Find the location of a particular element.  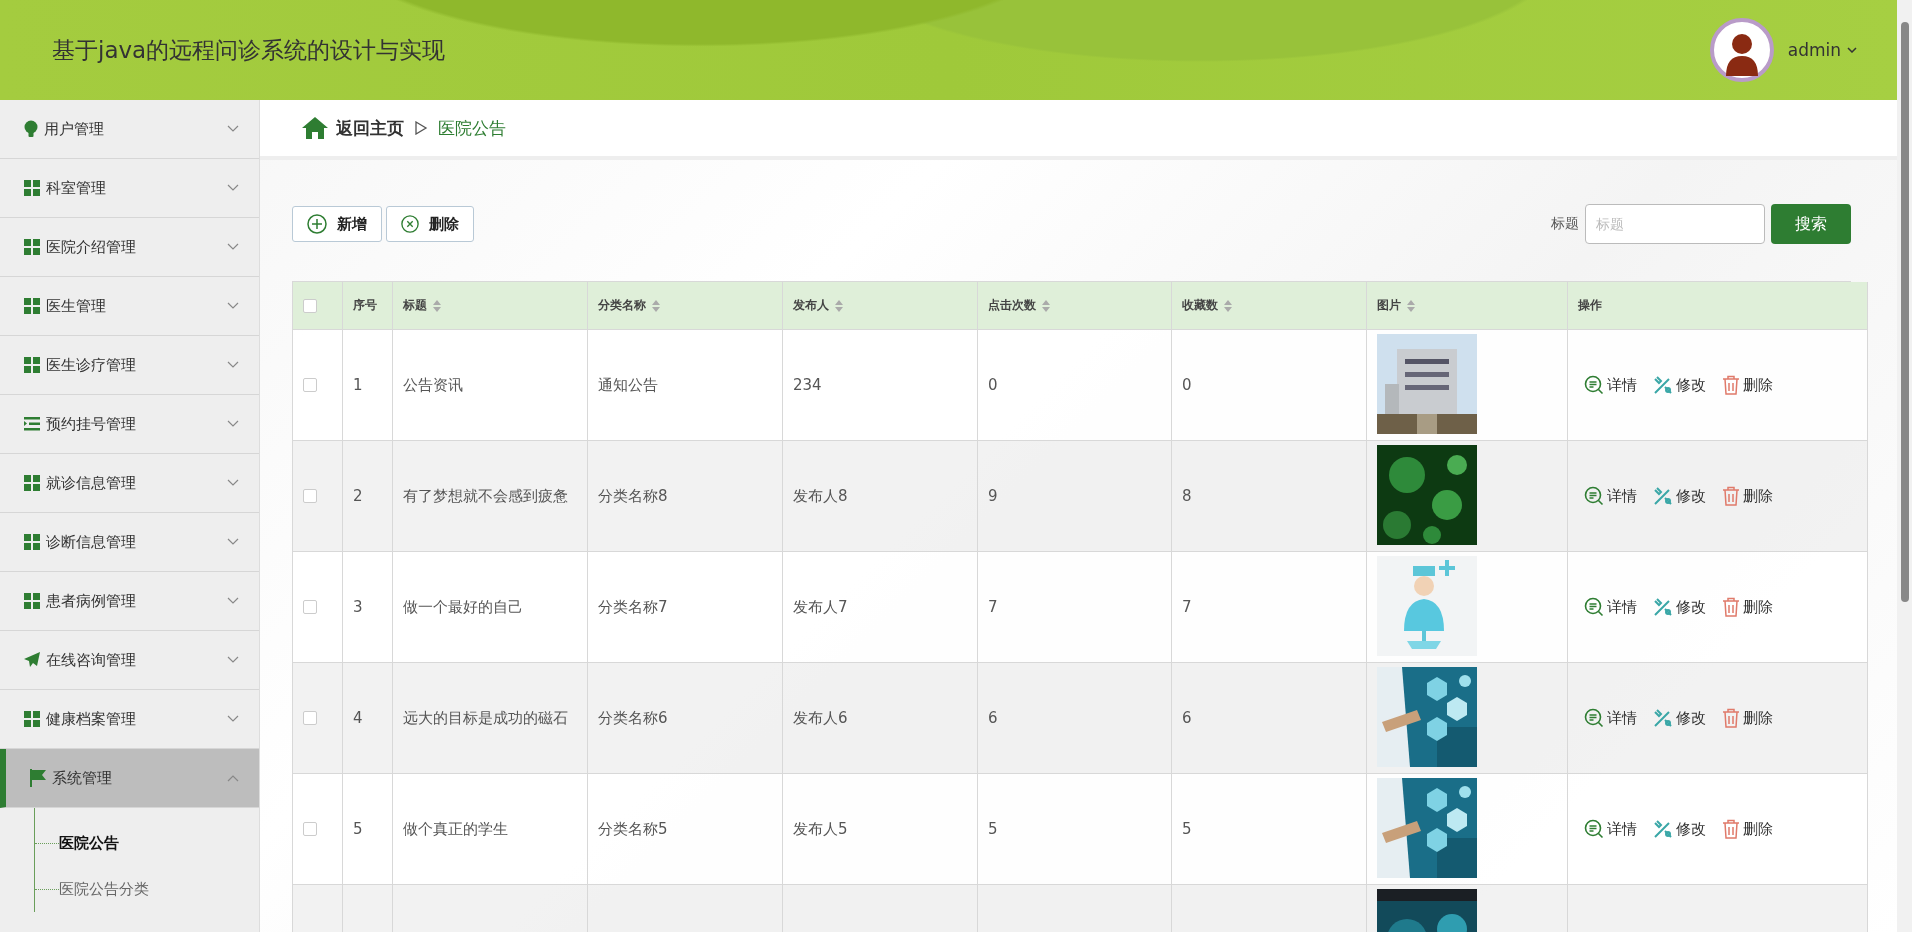

table-cell: 9 is located at coordinates (1075, 496).